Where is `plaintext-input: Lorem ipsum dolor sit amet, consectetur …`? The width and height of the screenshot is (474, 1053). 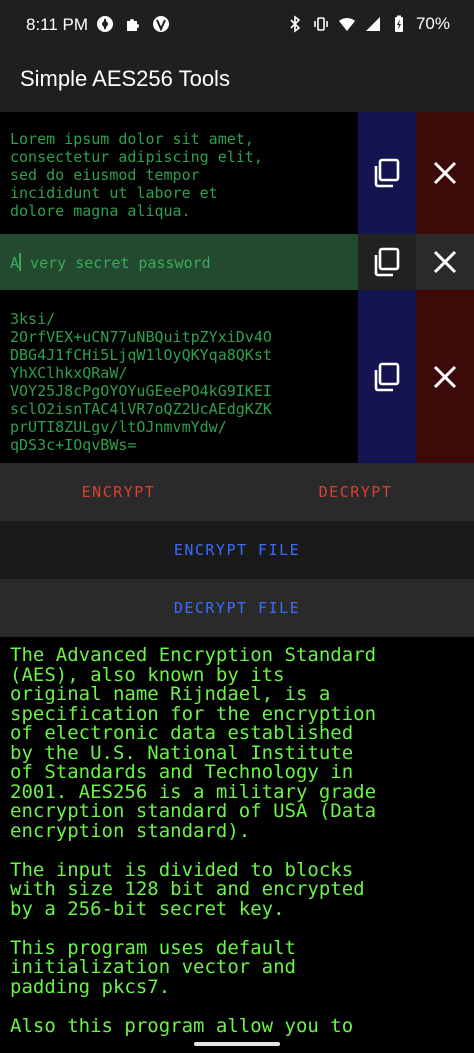
plaintext-input: Lorem ipsum dolor sit amet, consectetur … is located at coordinates (179, 180).